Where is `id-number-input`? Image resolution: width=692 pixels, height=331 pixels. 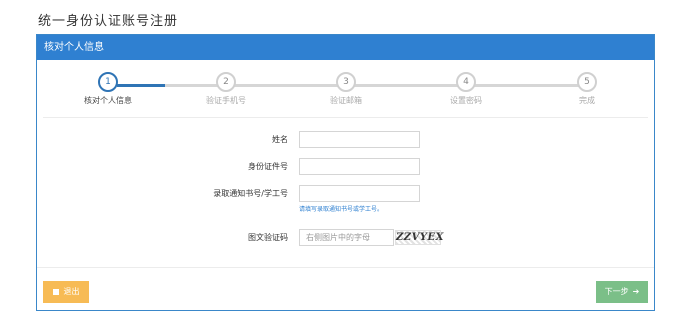 id-number-input is located at coordinates (359, 166).